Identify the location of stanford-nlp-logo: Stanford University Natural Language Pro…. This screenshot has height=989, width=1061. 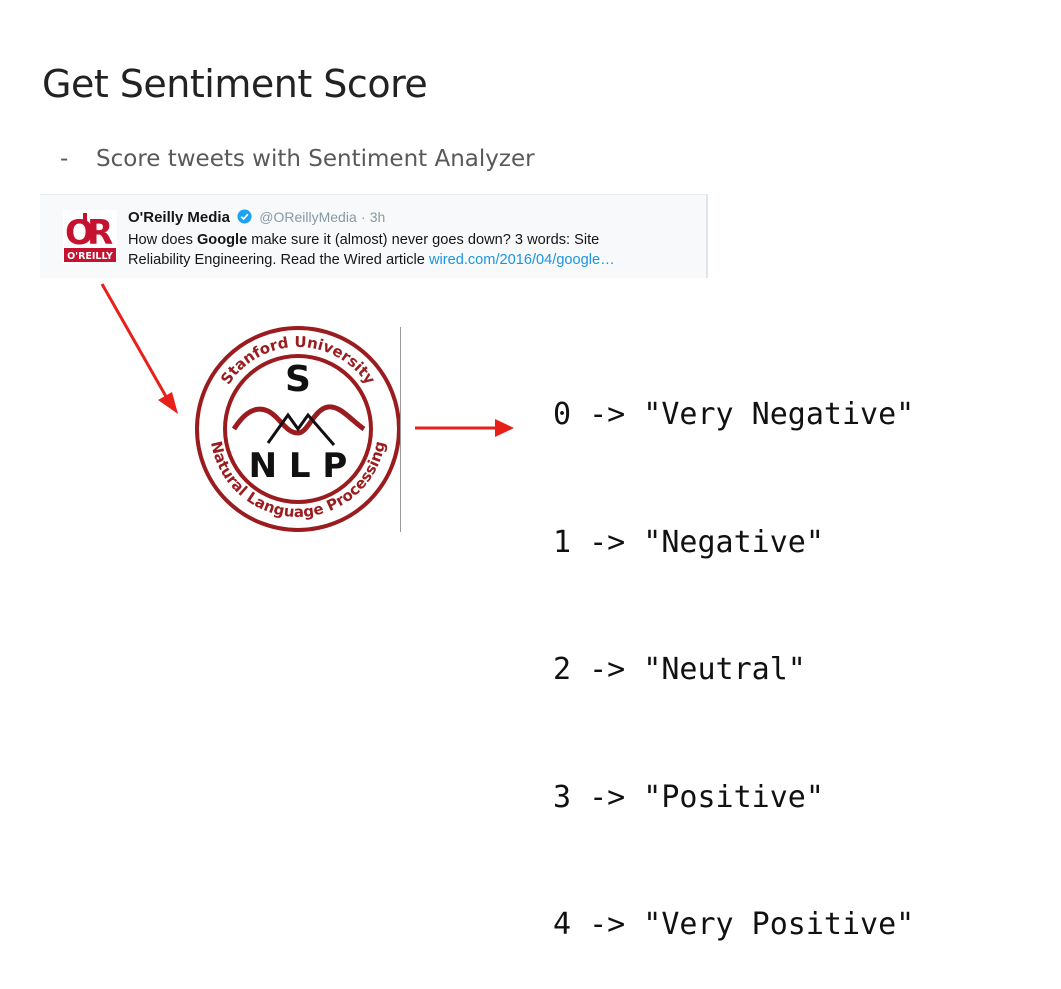
(298, 429).